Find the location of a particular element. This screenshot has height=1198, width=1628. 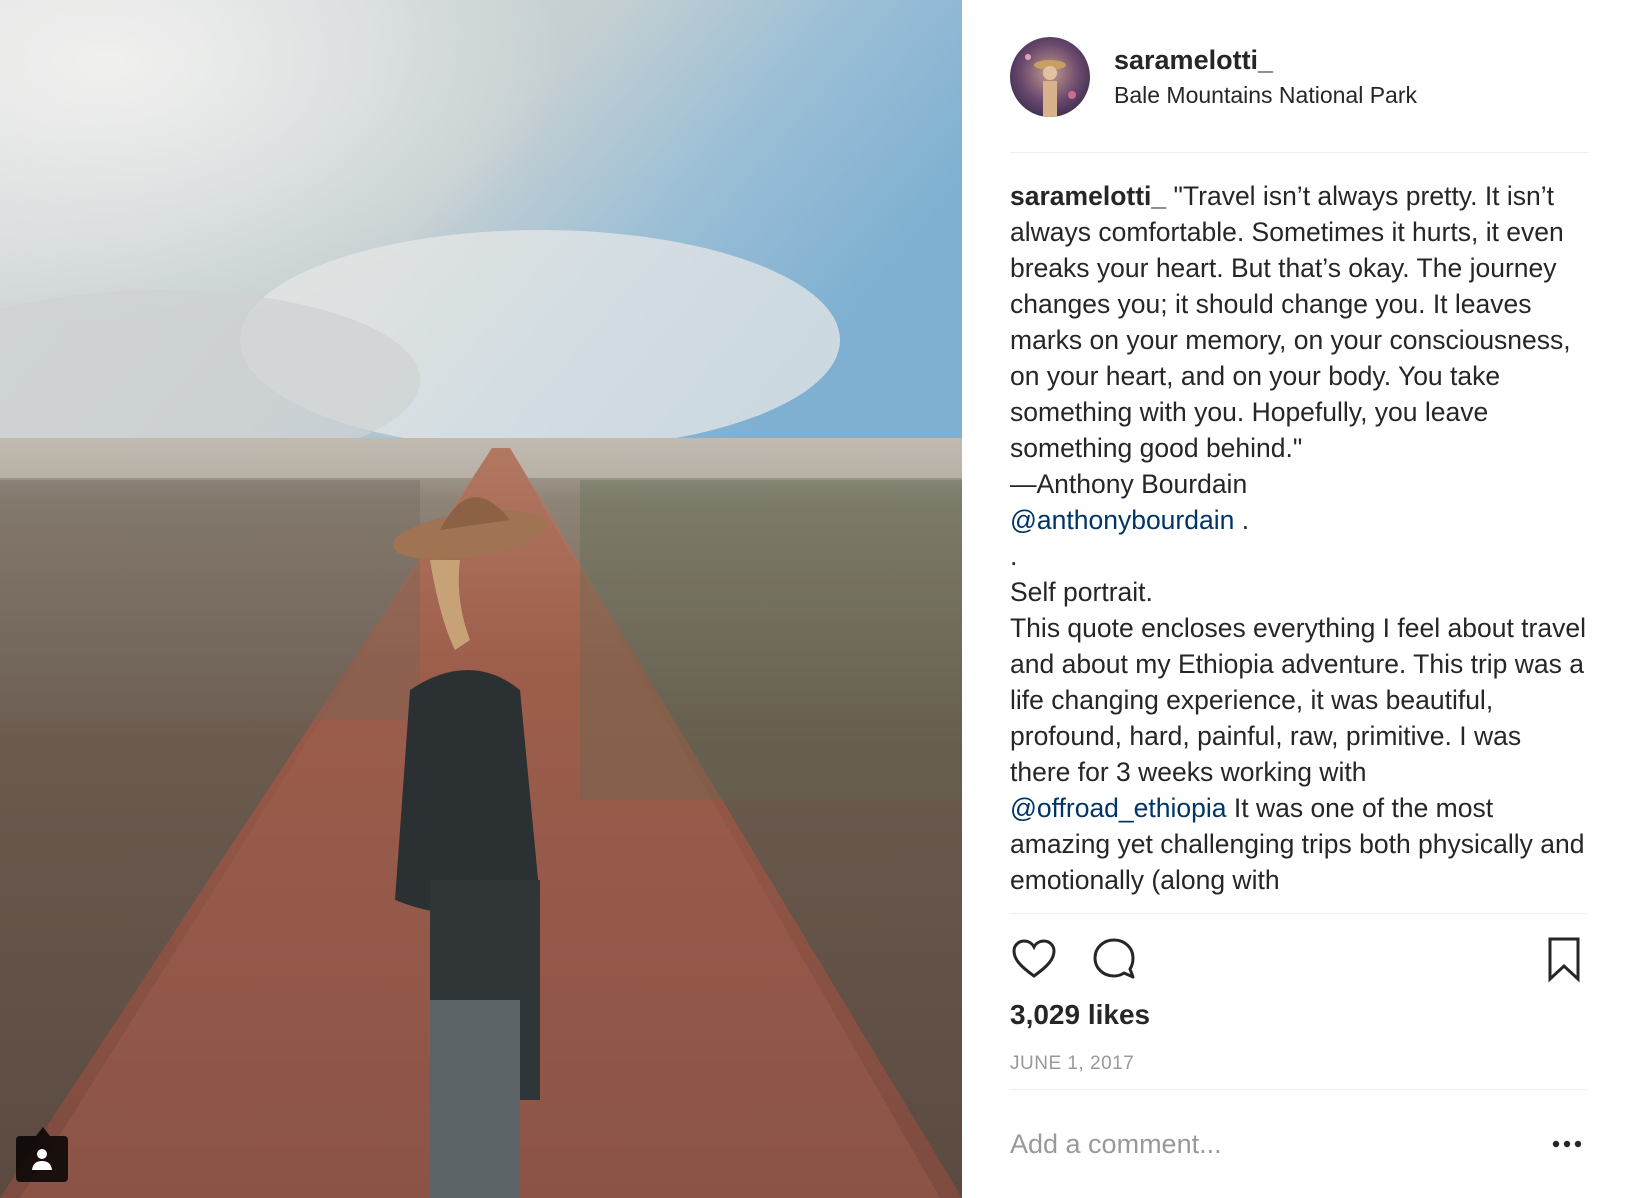

likes-count: 3,029 likes is located at coordinates (1080, 1015).